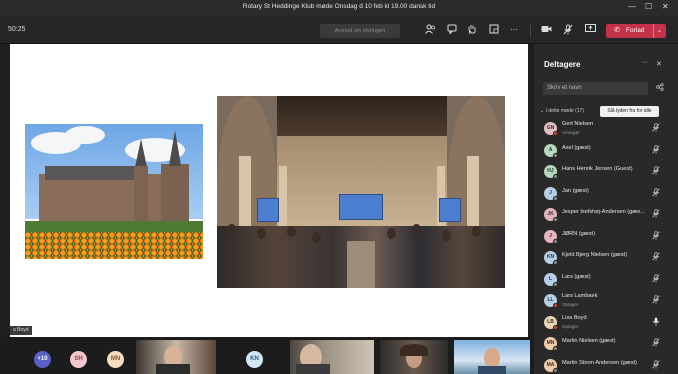 The width and height of the screenshot is (678, 374). What do you see at coordinates (595, 88) in the screenshot?
I see `participant-search-input: Skriv et navn` at bounding box center [595, 88].